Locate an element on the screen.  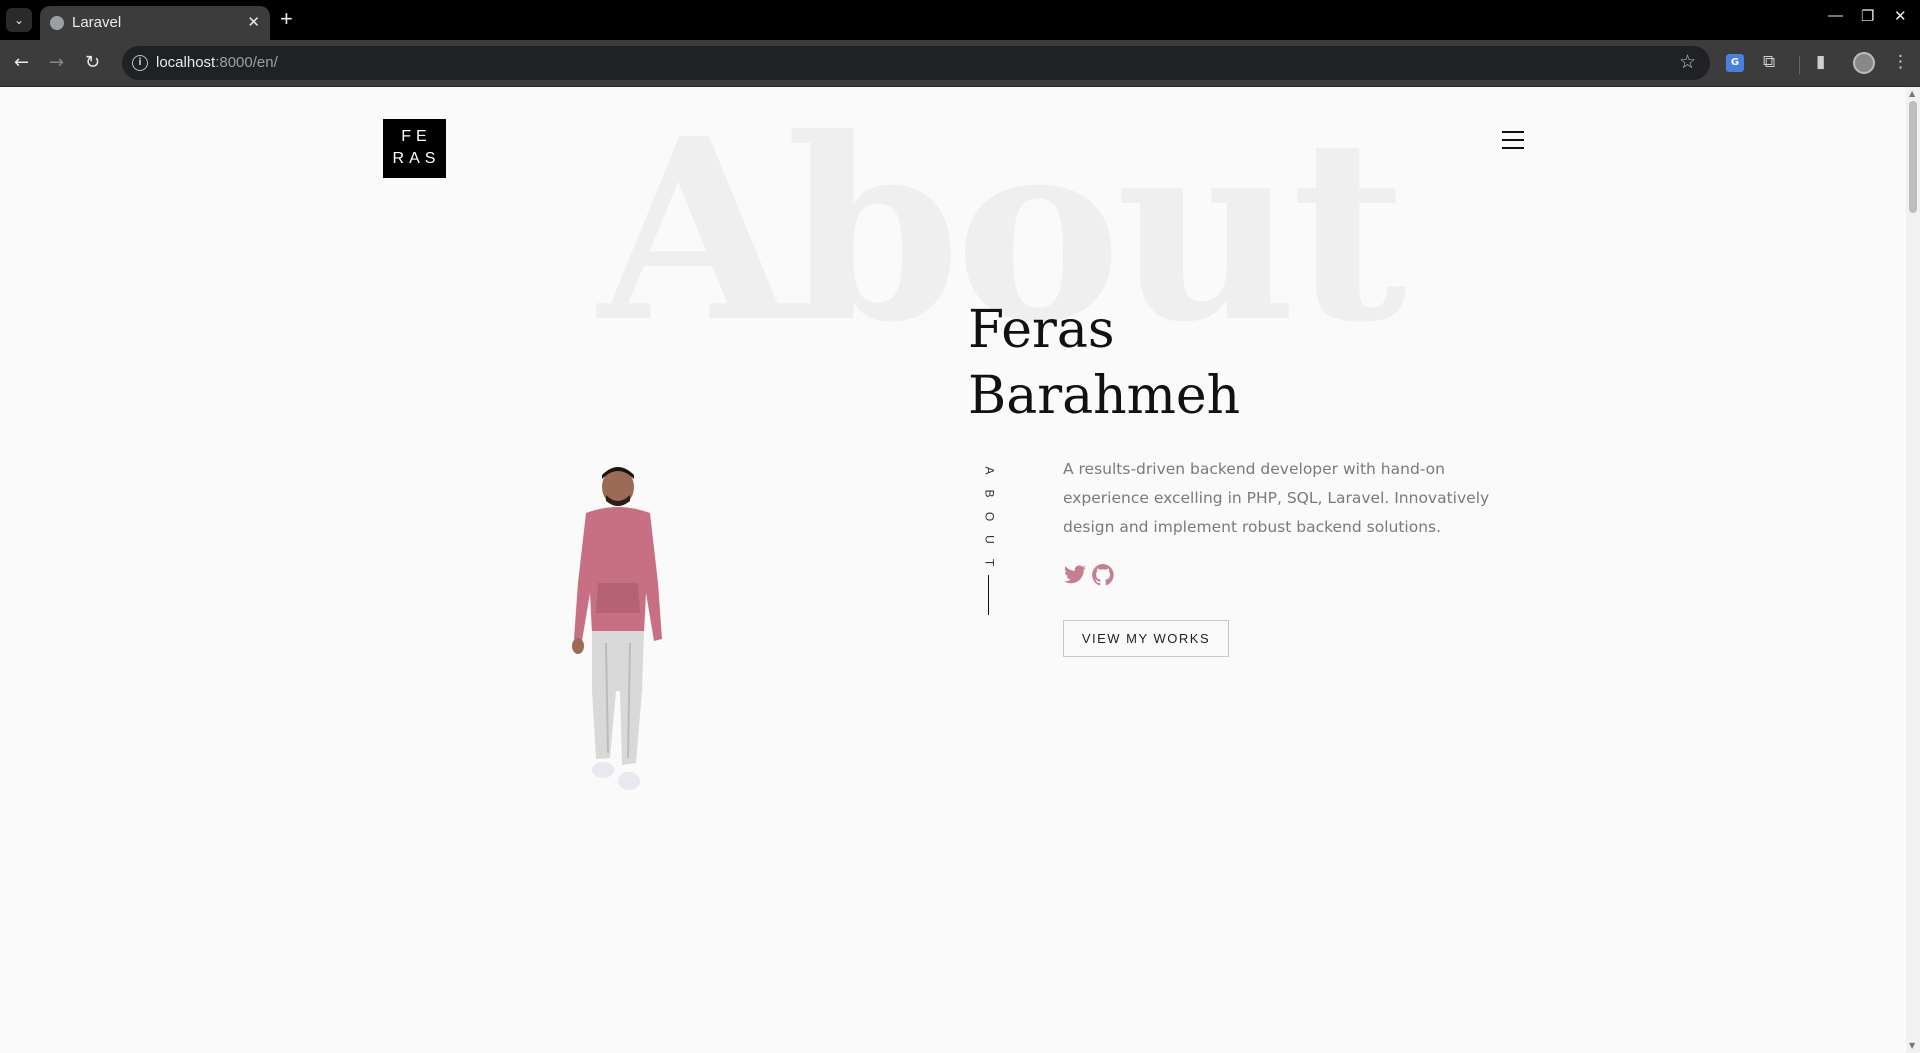
twitter-icon is located at coordinates (1075, 575).